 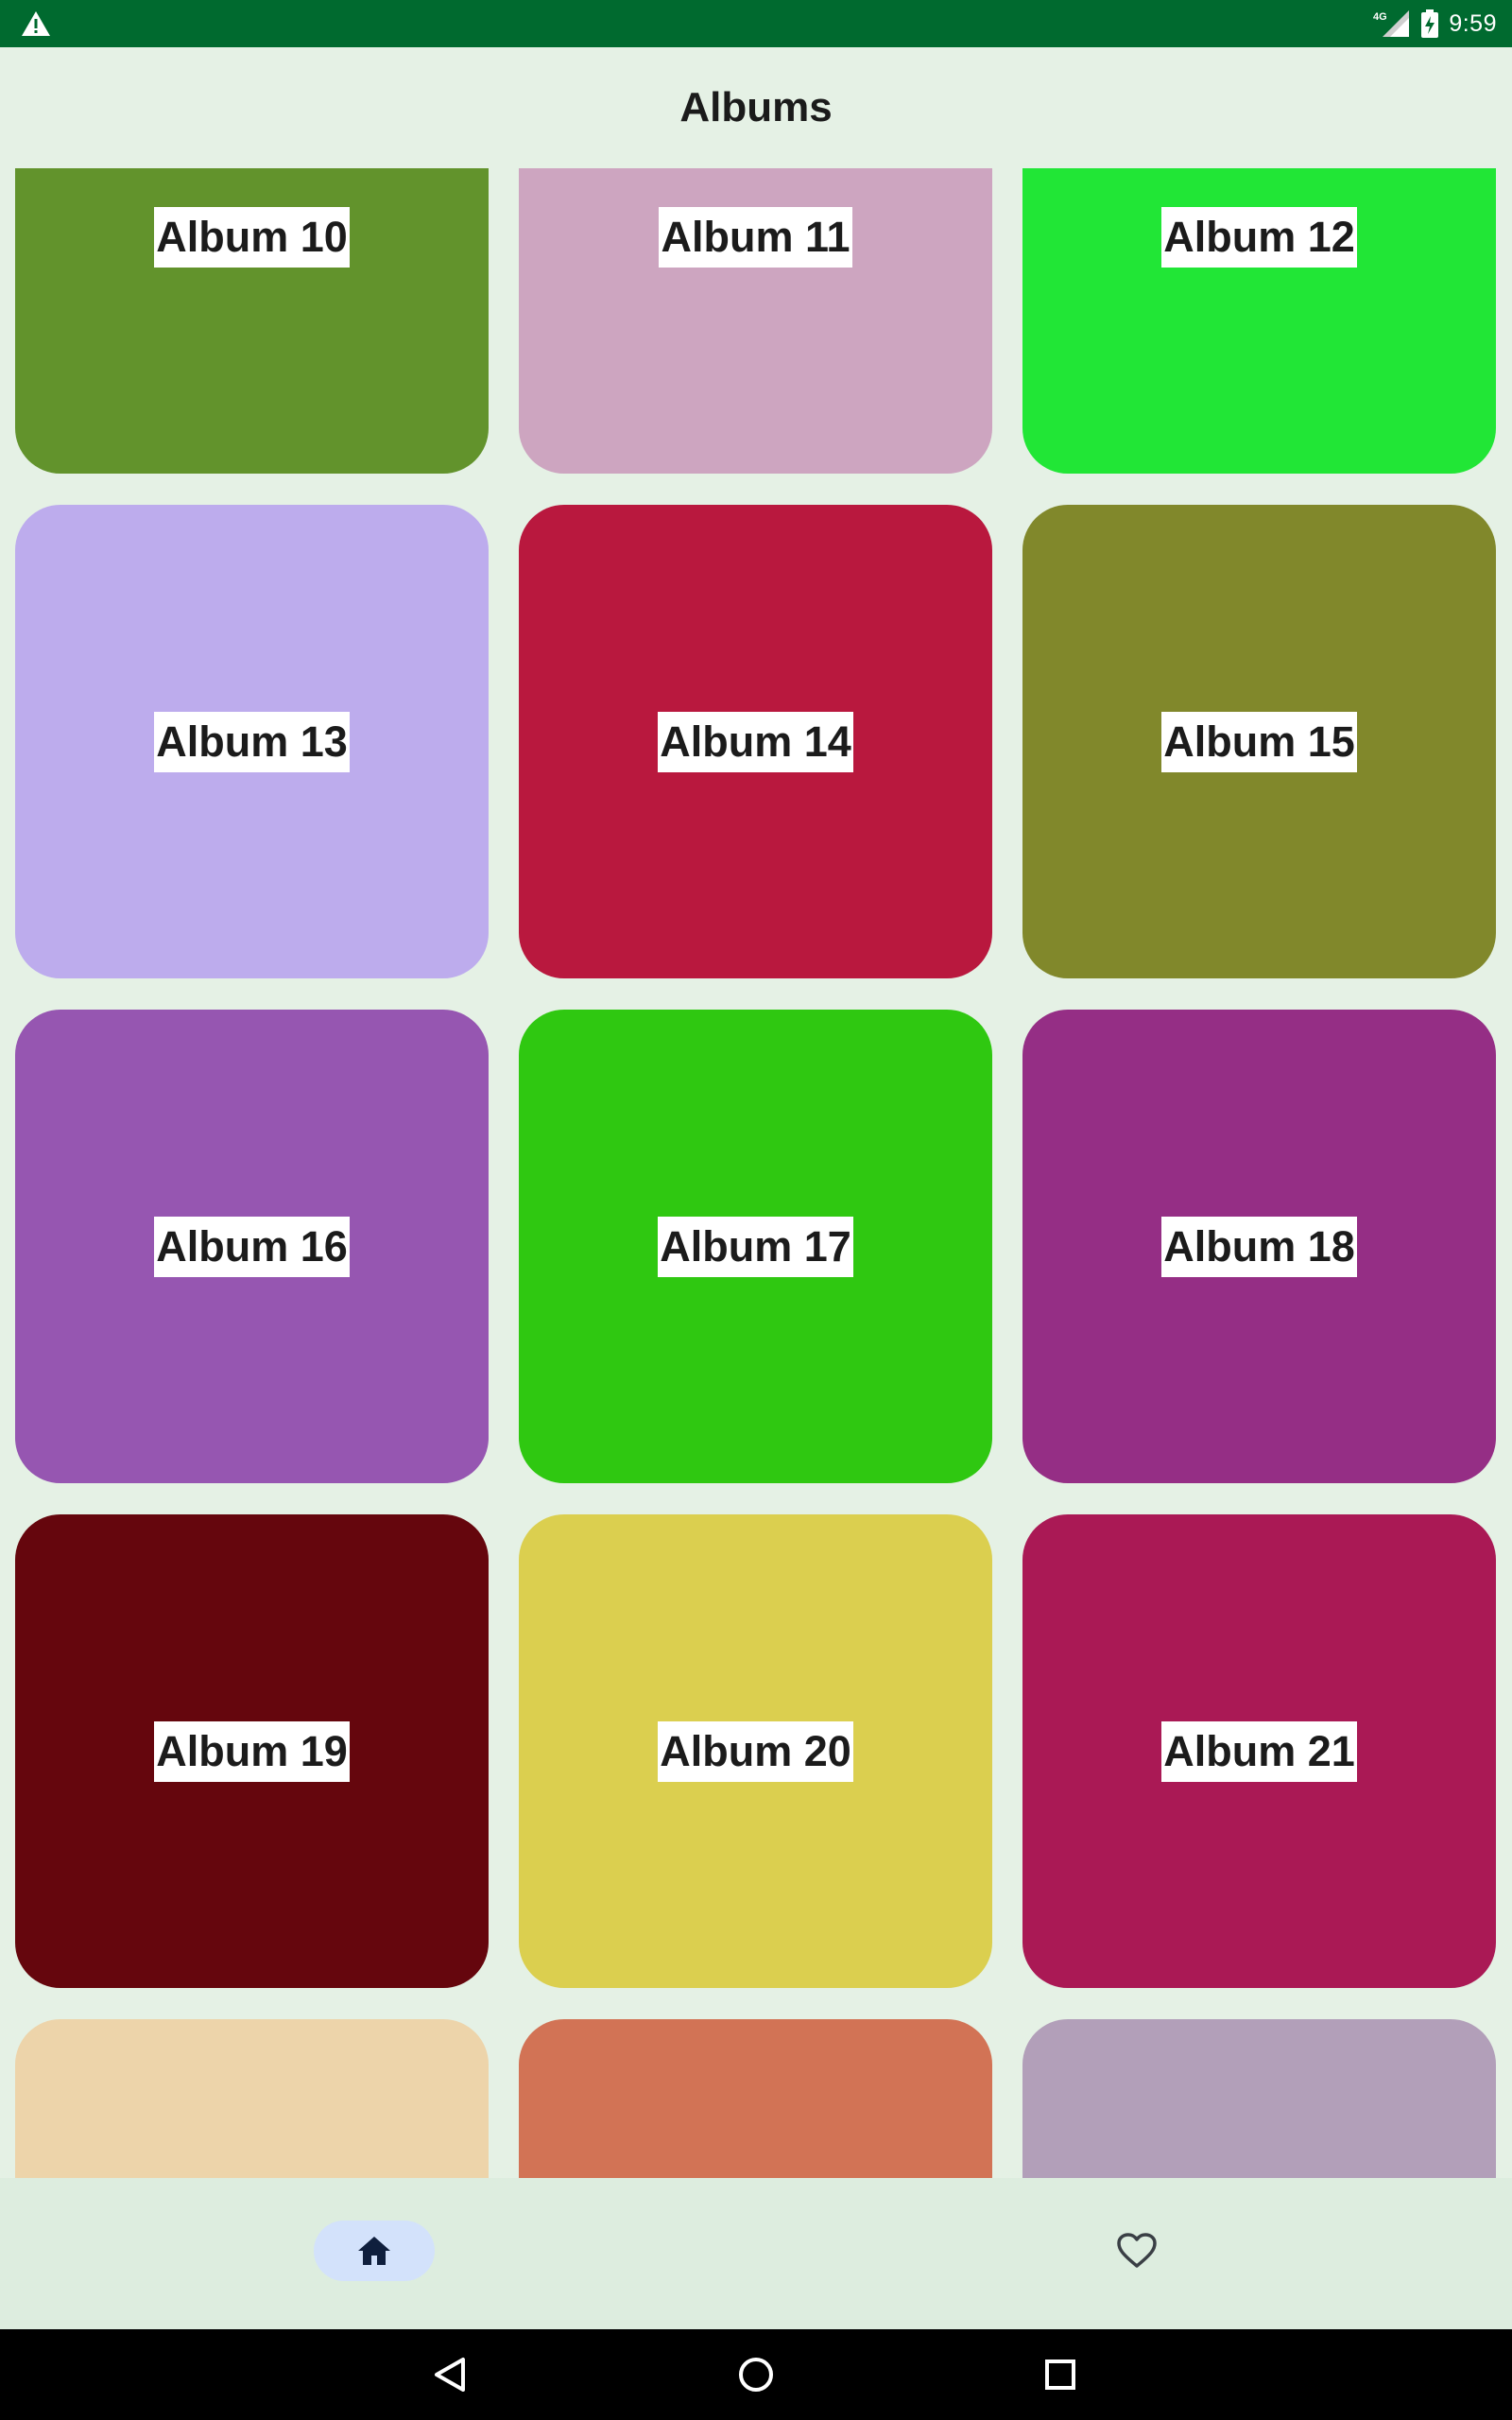 What do you see at coordinates (1380, 17) in the screenshot?
I see `network-type: 4G` at bounding box center [1380, 17].